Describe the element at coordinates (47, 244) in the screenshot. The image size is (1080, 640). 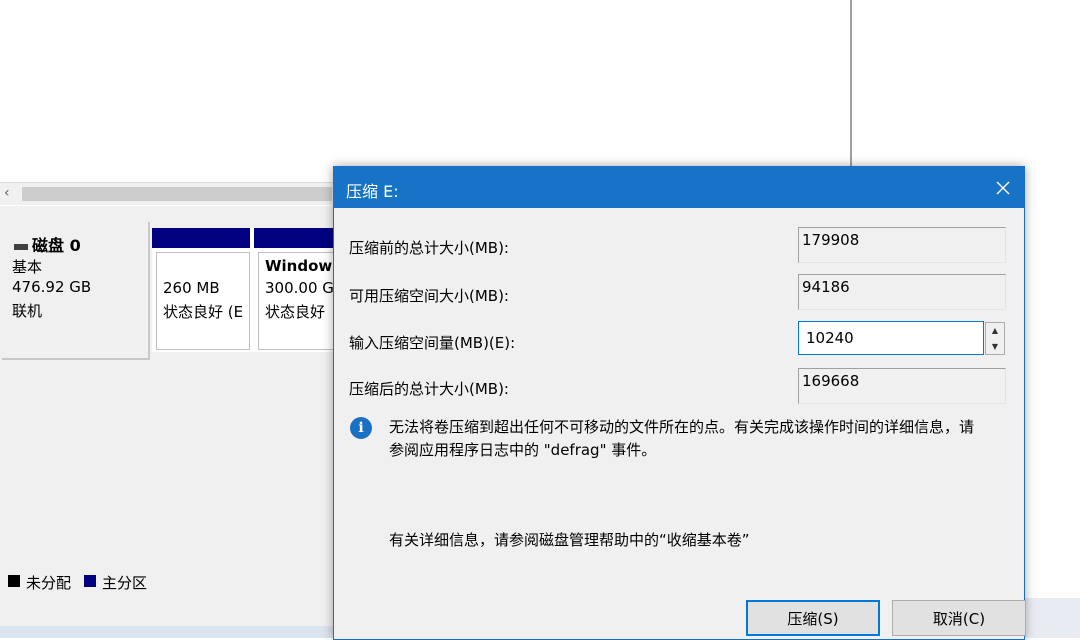
I see `disk-name: 磁盘 0` at that location.